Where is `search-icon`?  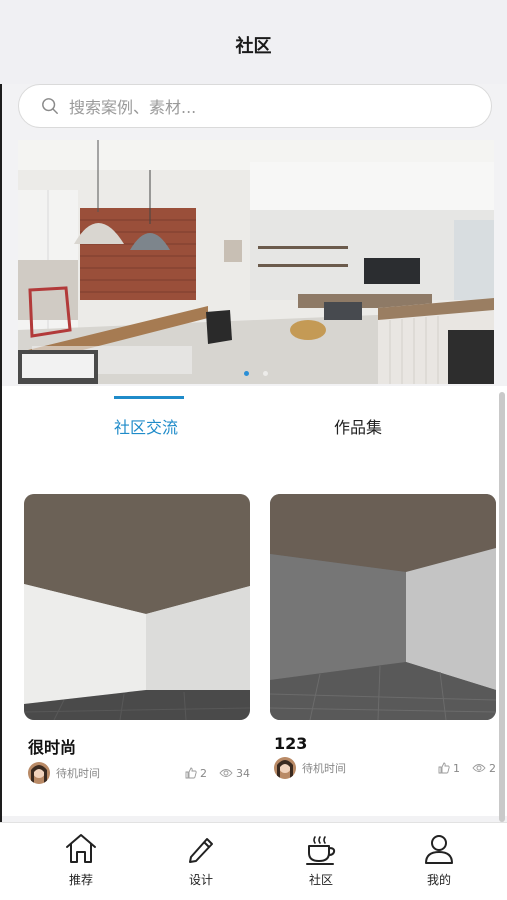 search-icon is located at coordinates (50, 106).